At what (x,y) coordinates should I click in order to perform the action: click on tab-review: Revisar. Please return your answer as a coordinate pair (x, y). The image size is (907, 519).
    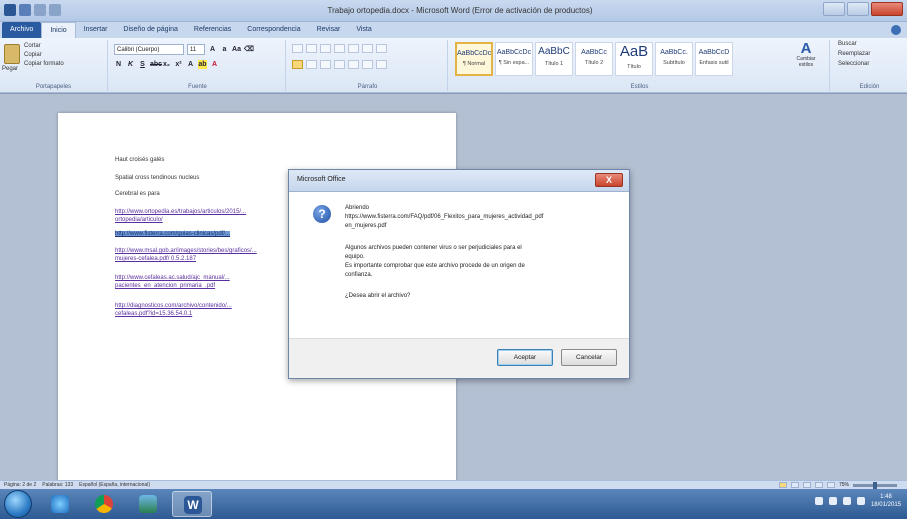
    Looking at the image, I should click on (329, 30).